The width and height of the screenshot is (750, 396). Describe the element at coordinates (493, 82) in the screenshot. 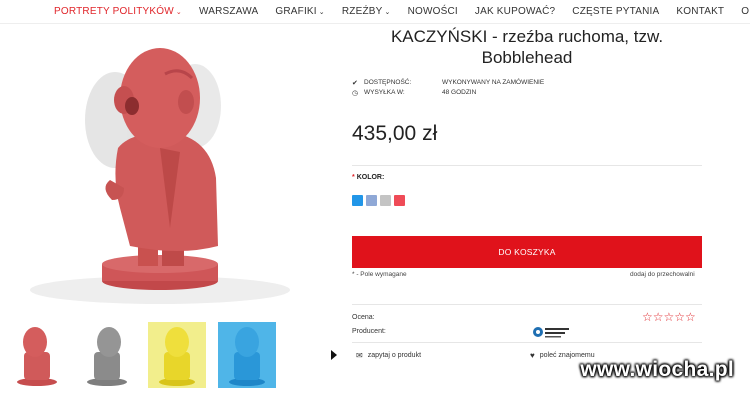

I see `availability-value: WYKONYWANY NA ZAMÓWIENIE` at that location.